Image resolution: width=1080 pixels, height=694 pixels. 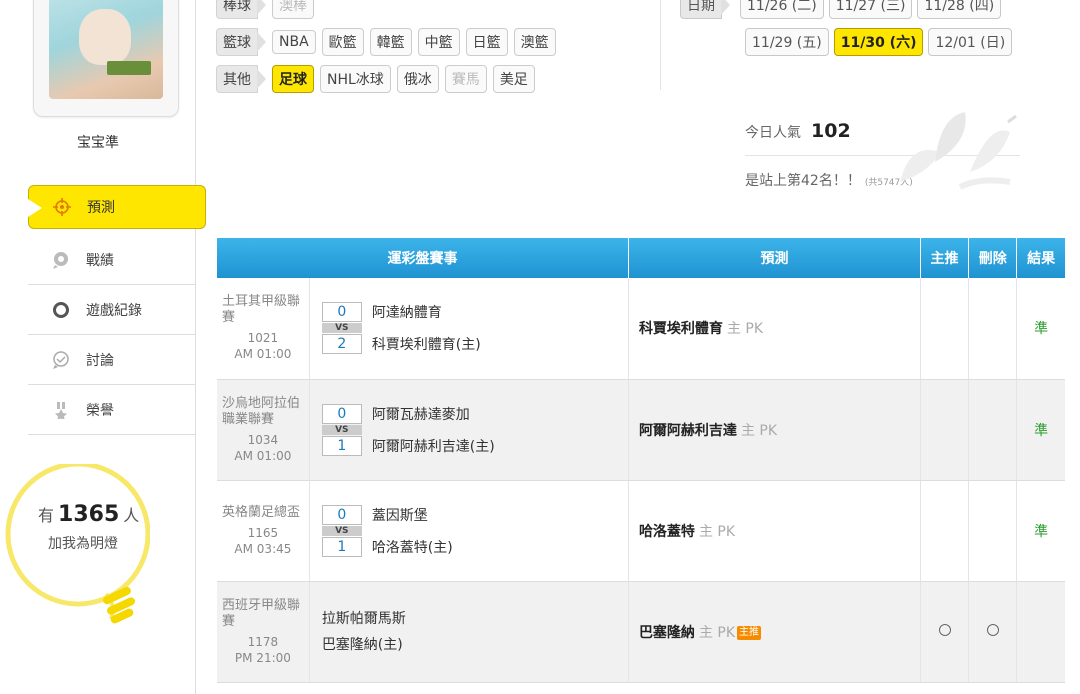 I want to click on filter-japan-basketball: 日籃, so click(x=486, y=41).